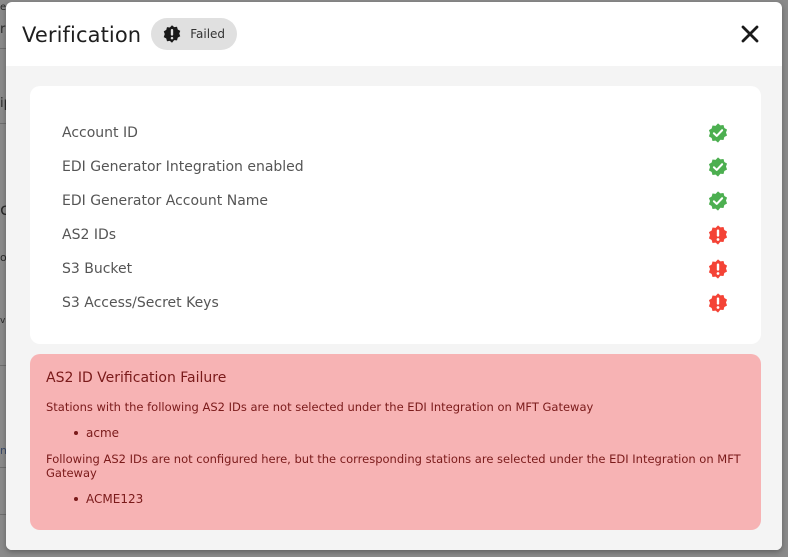  What do you see at coordinates (100, 133) in the screenshot?
I see `check-label: Account ID` at bounding box center [100, 133].